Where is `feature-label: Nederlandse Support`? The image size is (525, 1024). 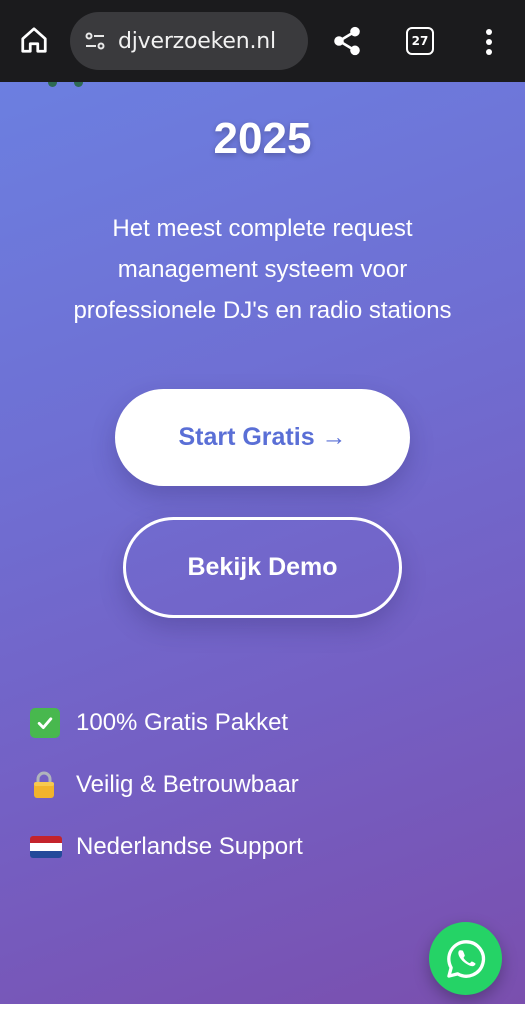
feature-label: Nederlandse Support is located at coordinates (189, 846).